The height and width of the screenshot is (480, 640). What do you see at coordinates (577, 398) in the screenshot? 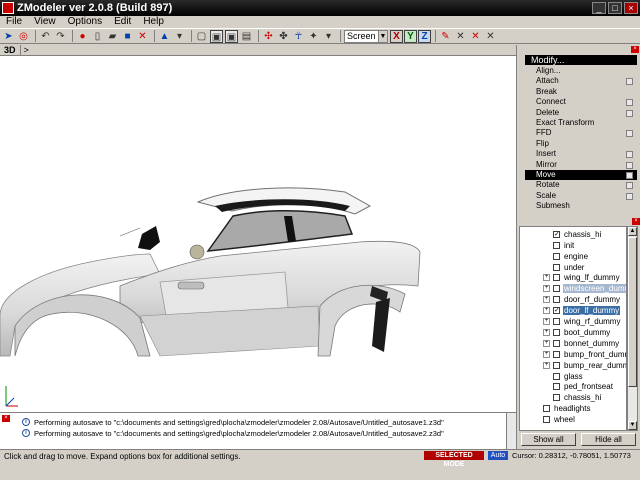
I see `tree-node: chassis_hi` at bounding box center [577, 398].